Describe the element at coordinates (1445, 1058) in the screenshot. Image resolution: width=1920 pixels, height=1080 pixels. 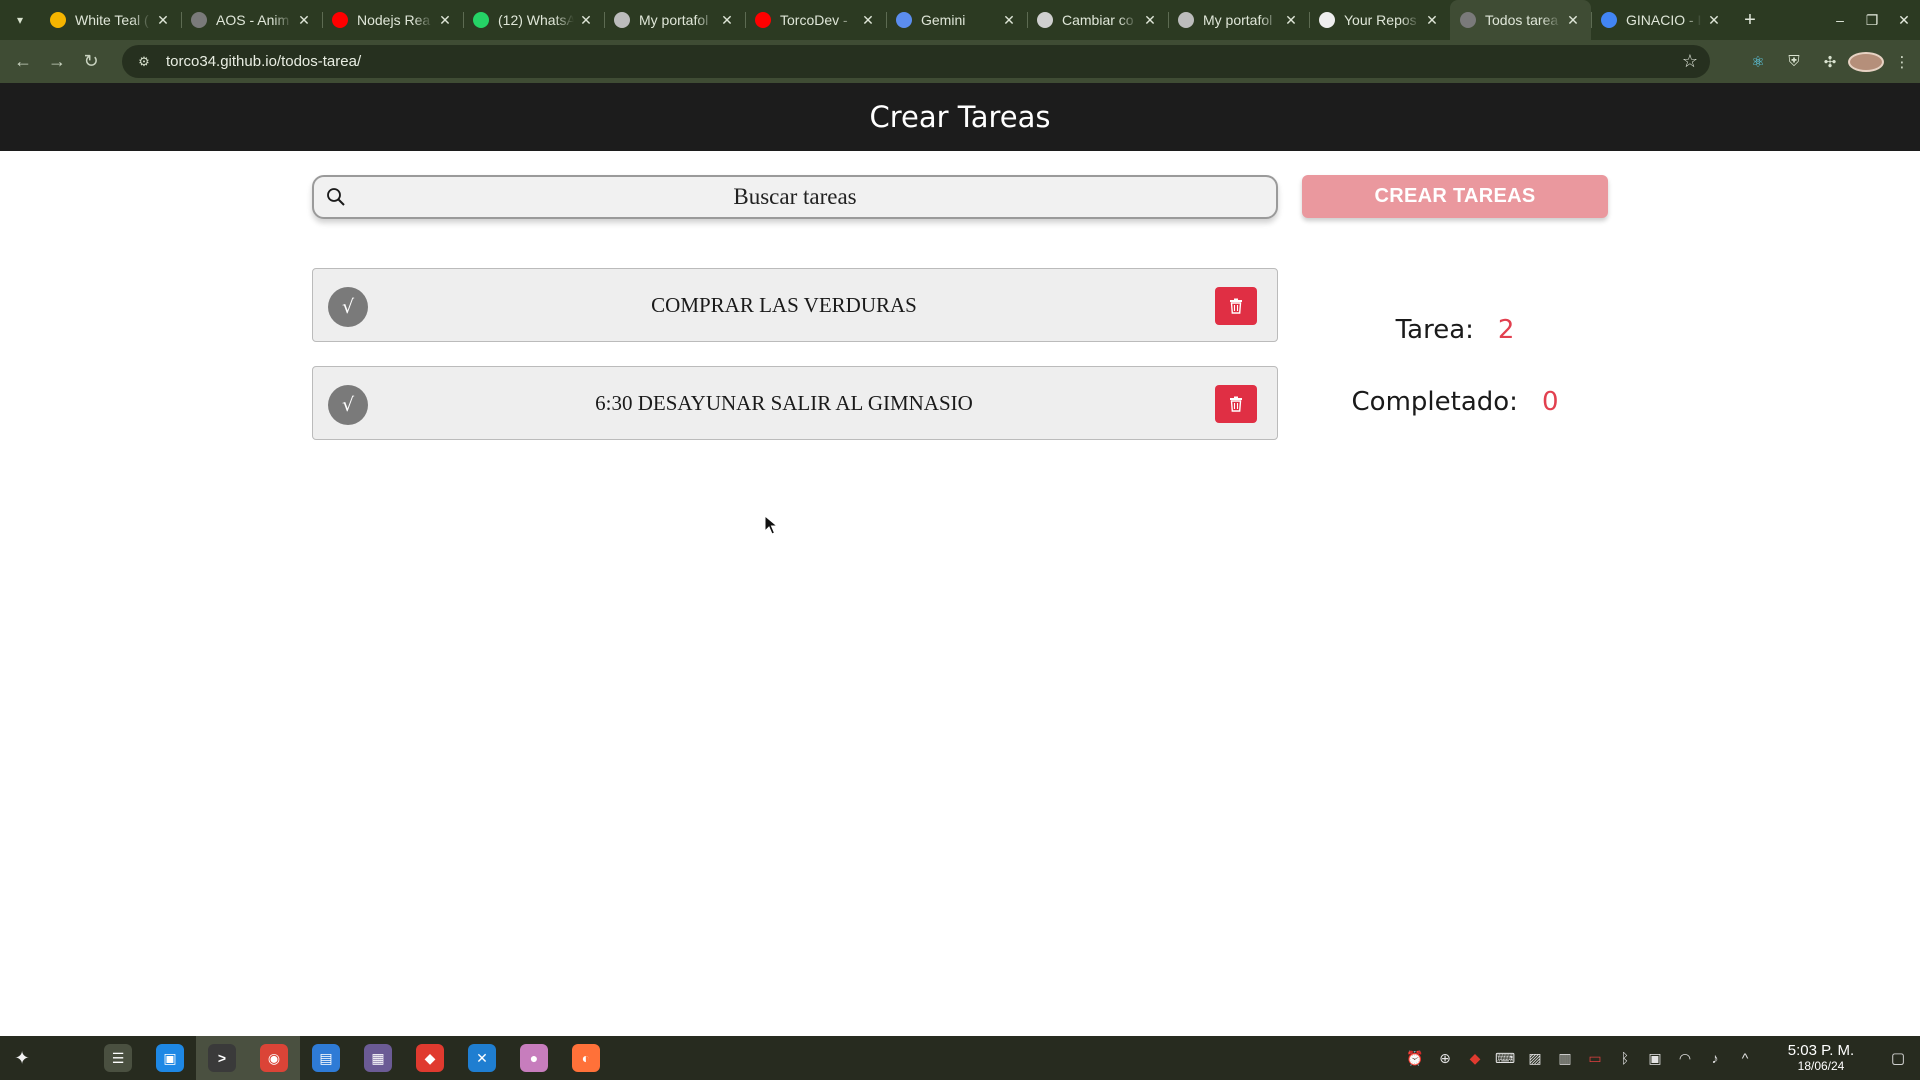
I see `update-icon: ⊕` at that location.